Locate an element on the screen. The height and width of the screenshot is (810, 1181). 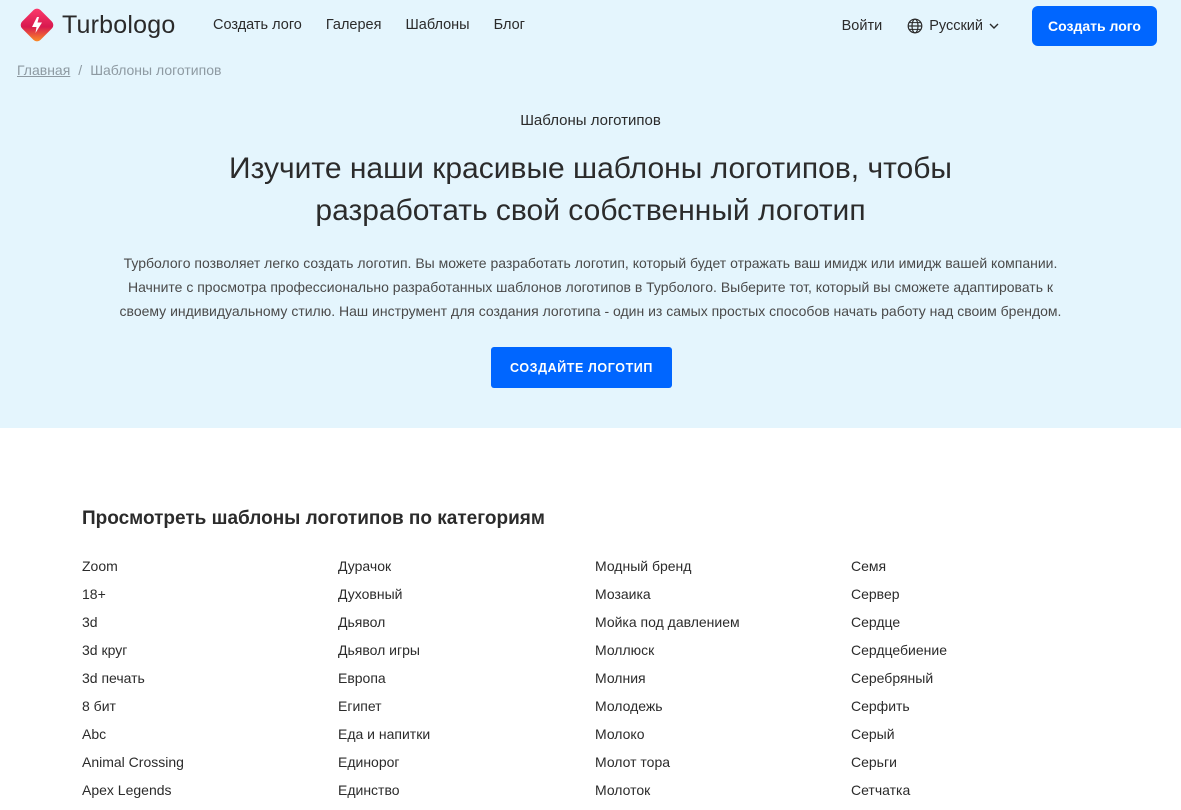
category-link: Молоко is located at coordinates (667, 740).